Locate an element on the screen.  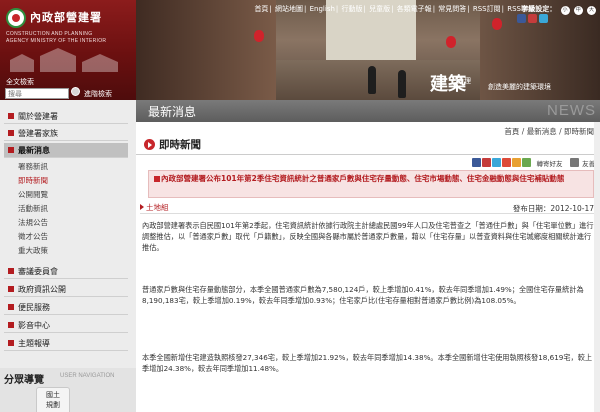
sidebar-item-label: 審議委員會 is located at coordinates (38, 271).